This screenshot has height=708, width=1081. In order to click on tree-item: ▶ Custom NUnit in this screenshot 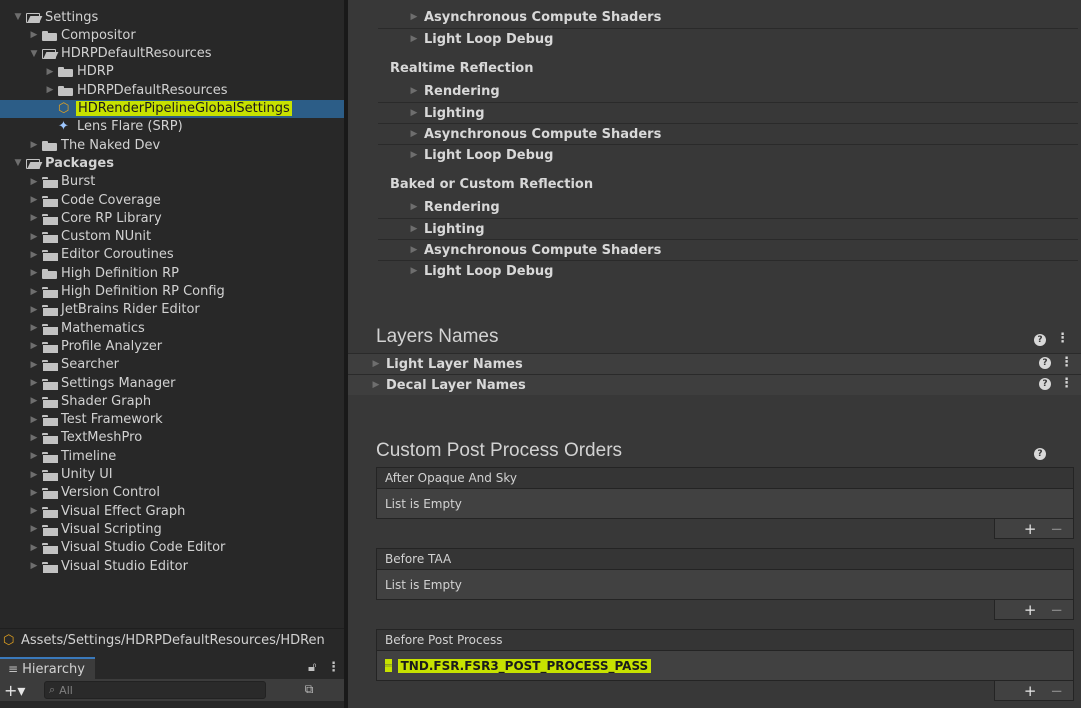, I will do `click(172, 237)`.